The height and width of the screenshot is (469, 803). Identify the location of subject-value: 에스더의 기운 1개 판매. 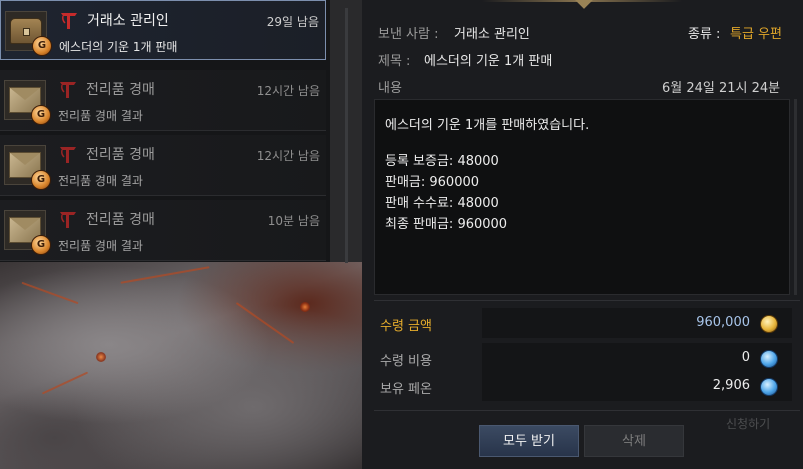
(488, 61).